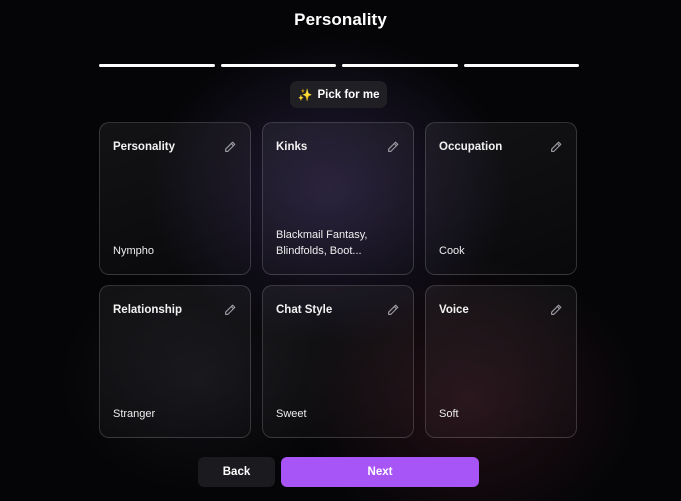 The width and height of the screenshot is (681, 501). I want to click on card-label: Chat Style, so click(304, 310).